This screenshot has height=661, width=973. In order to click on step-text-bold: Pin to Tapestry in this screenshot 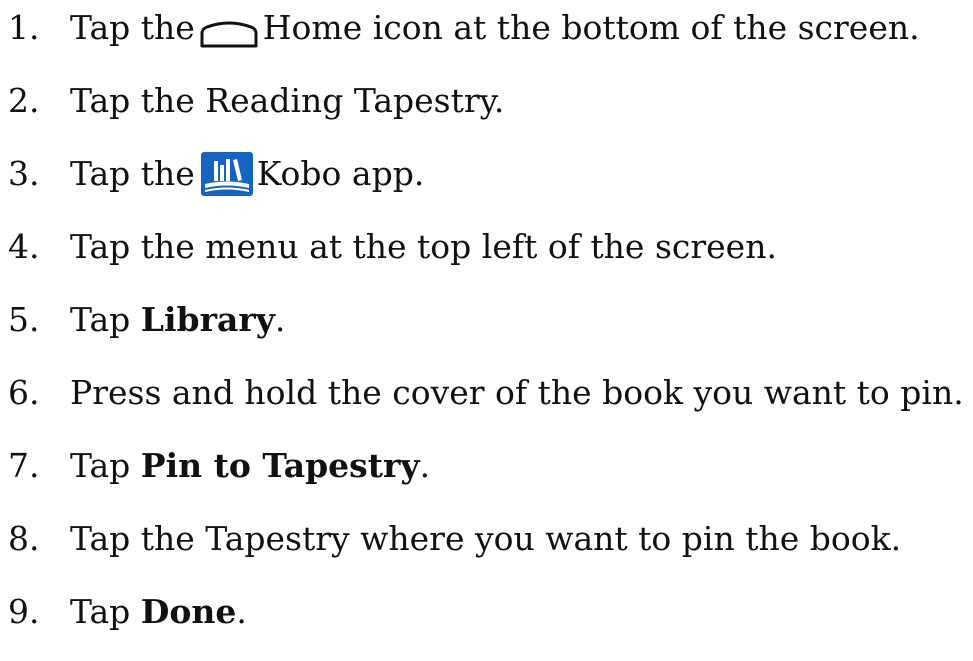, I will do `click(280, 465)`.